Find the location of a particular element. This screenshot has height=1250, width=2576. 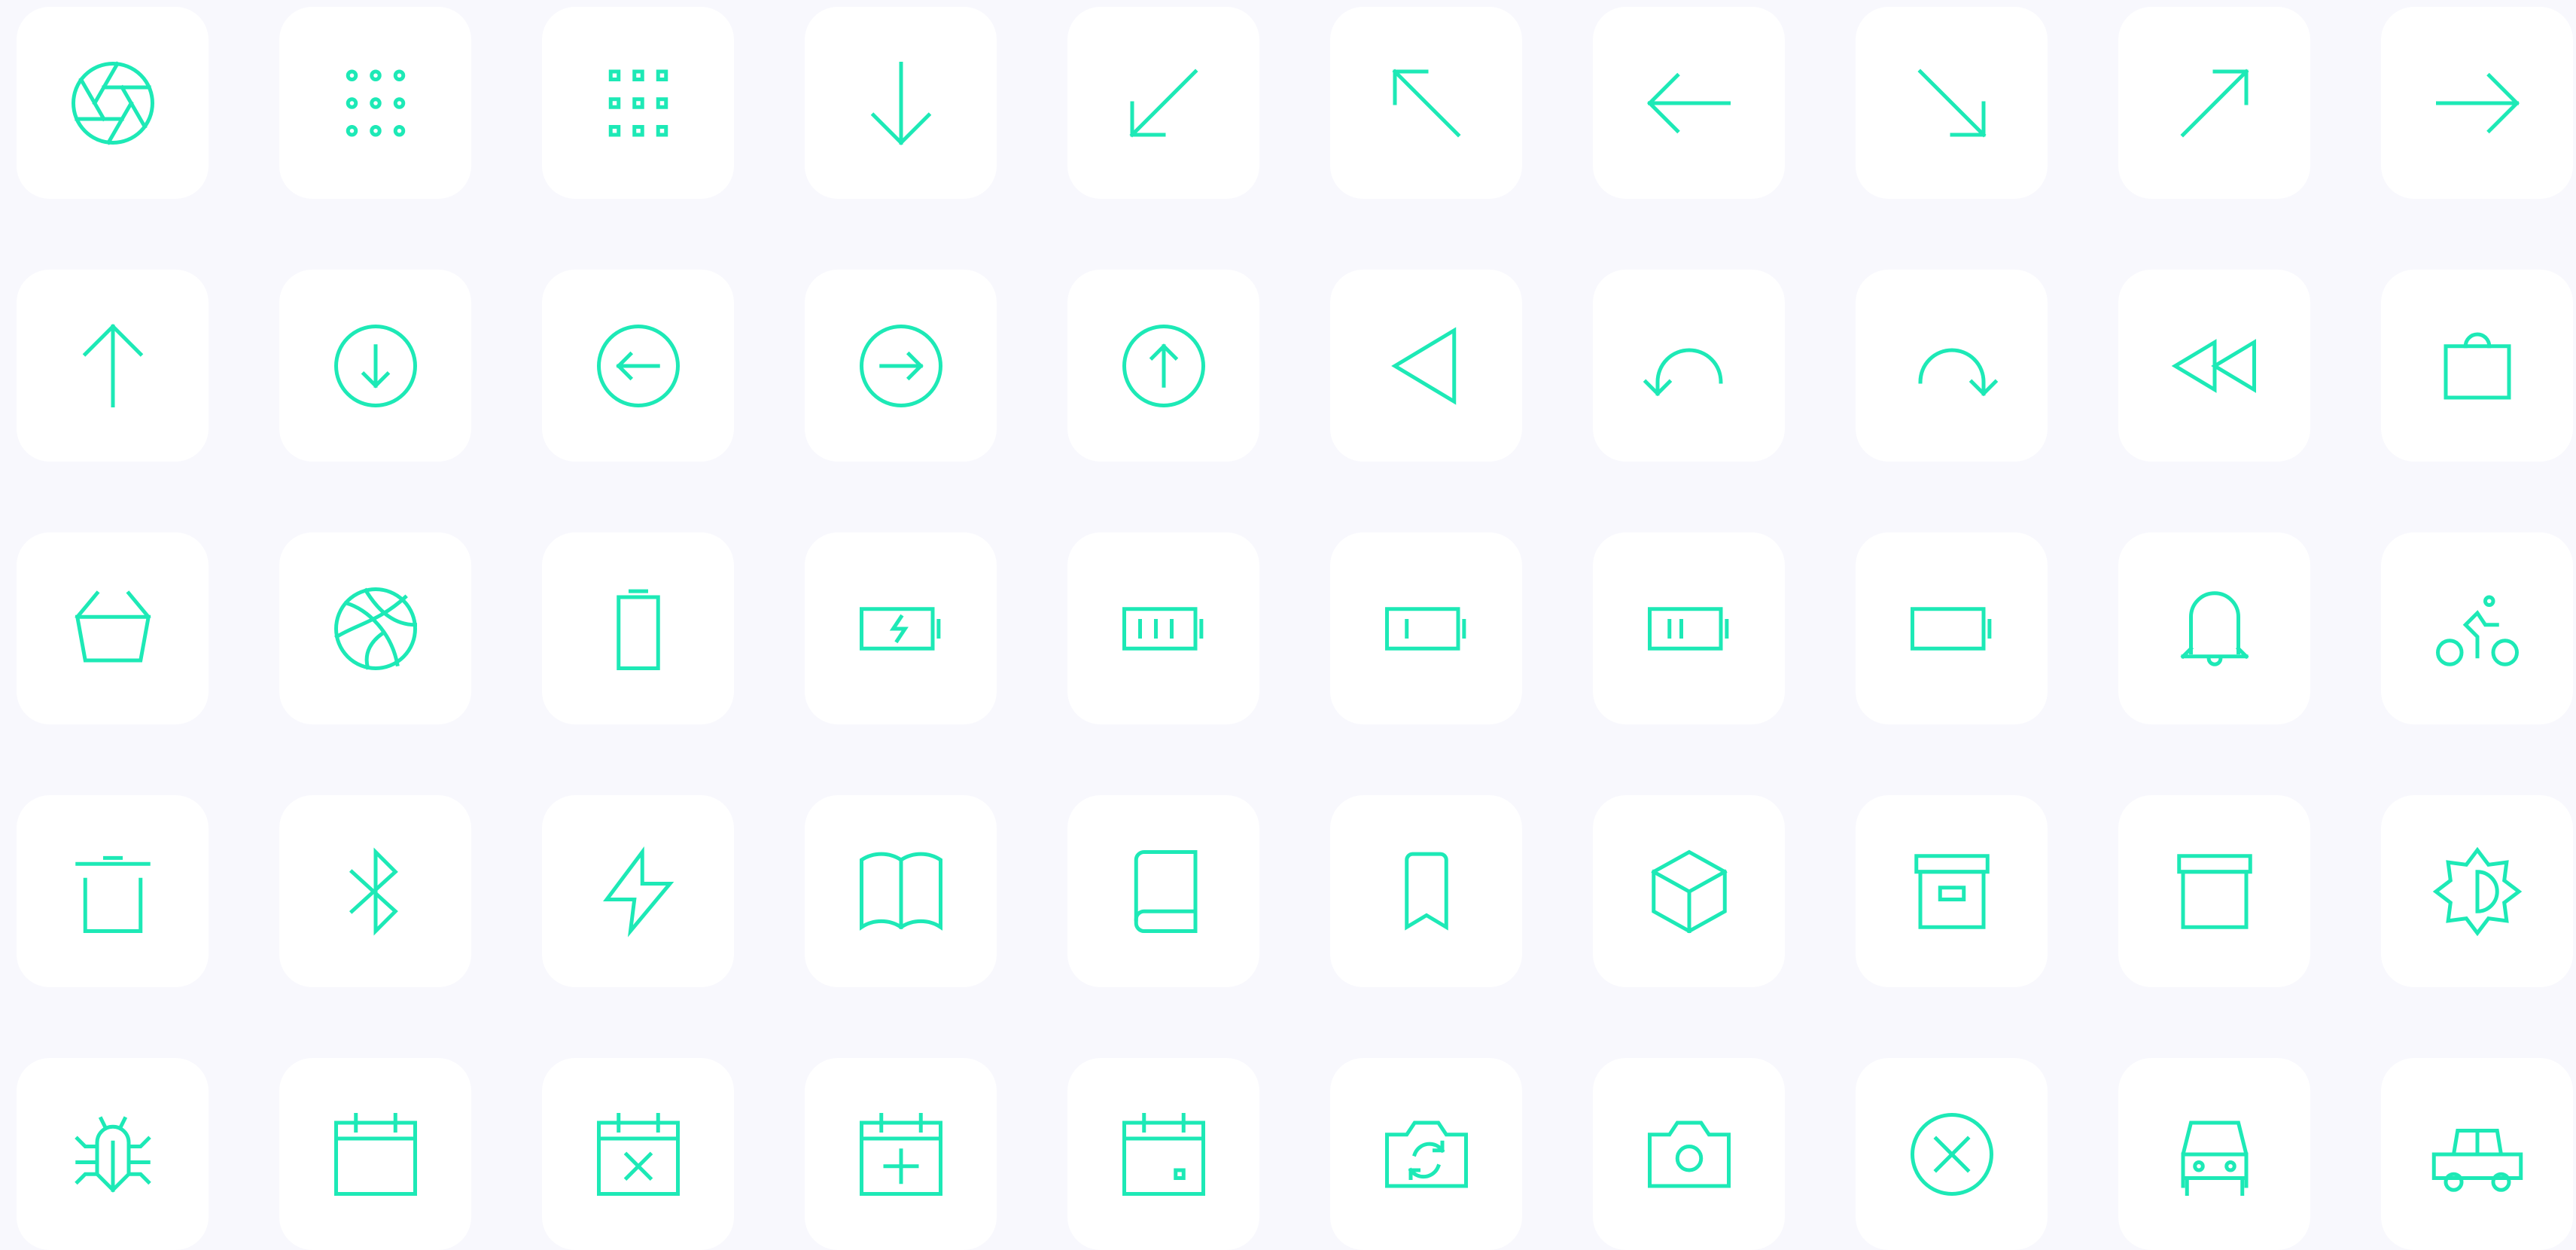

camera-icon is located at coordinates (1689, 1154).